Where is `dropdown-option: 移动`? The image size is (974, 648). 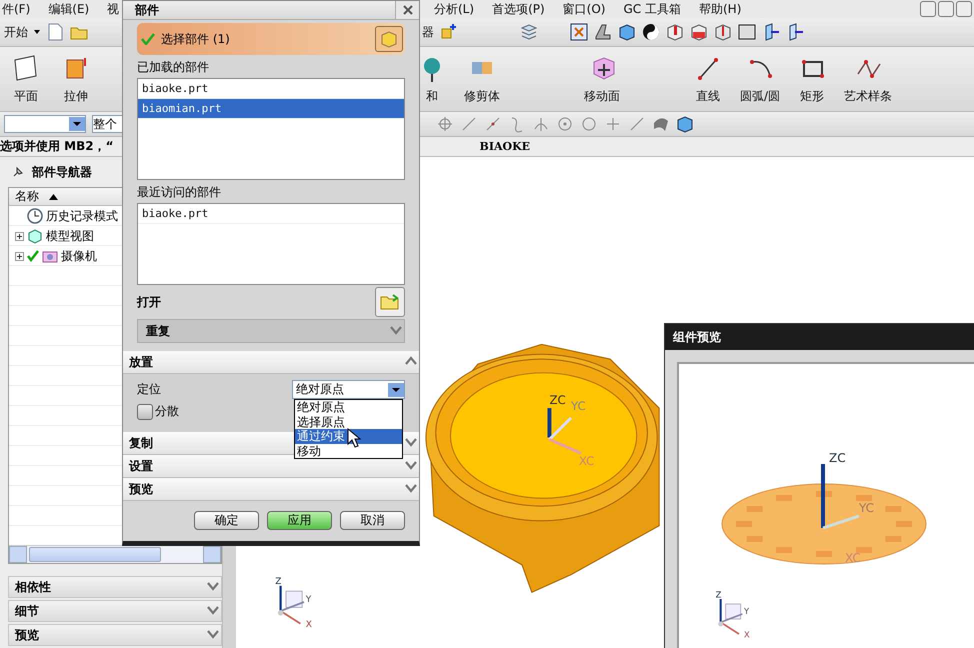 dropdown-option: 移动 is located at coordinates (348, 451).